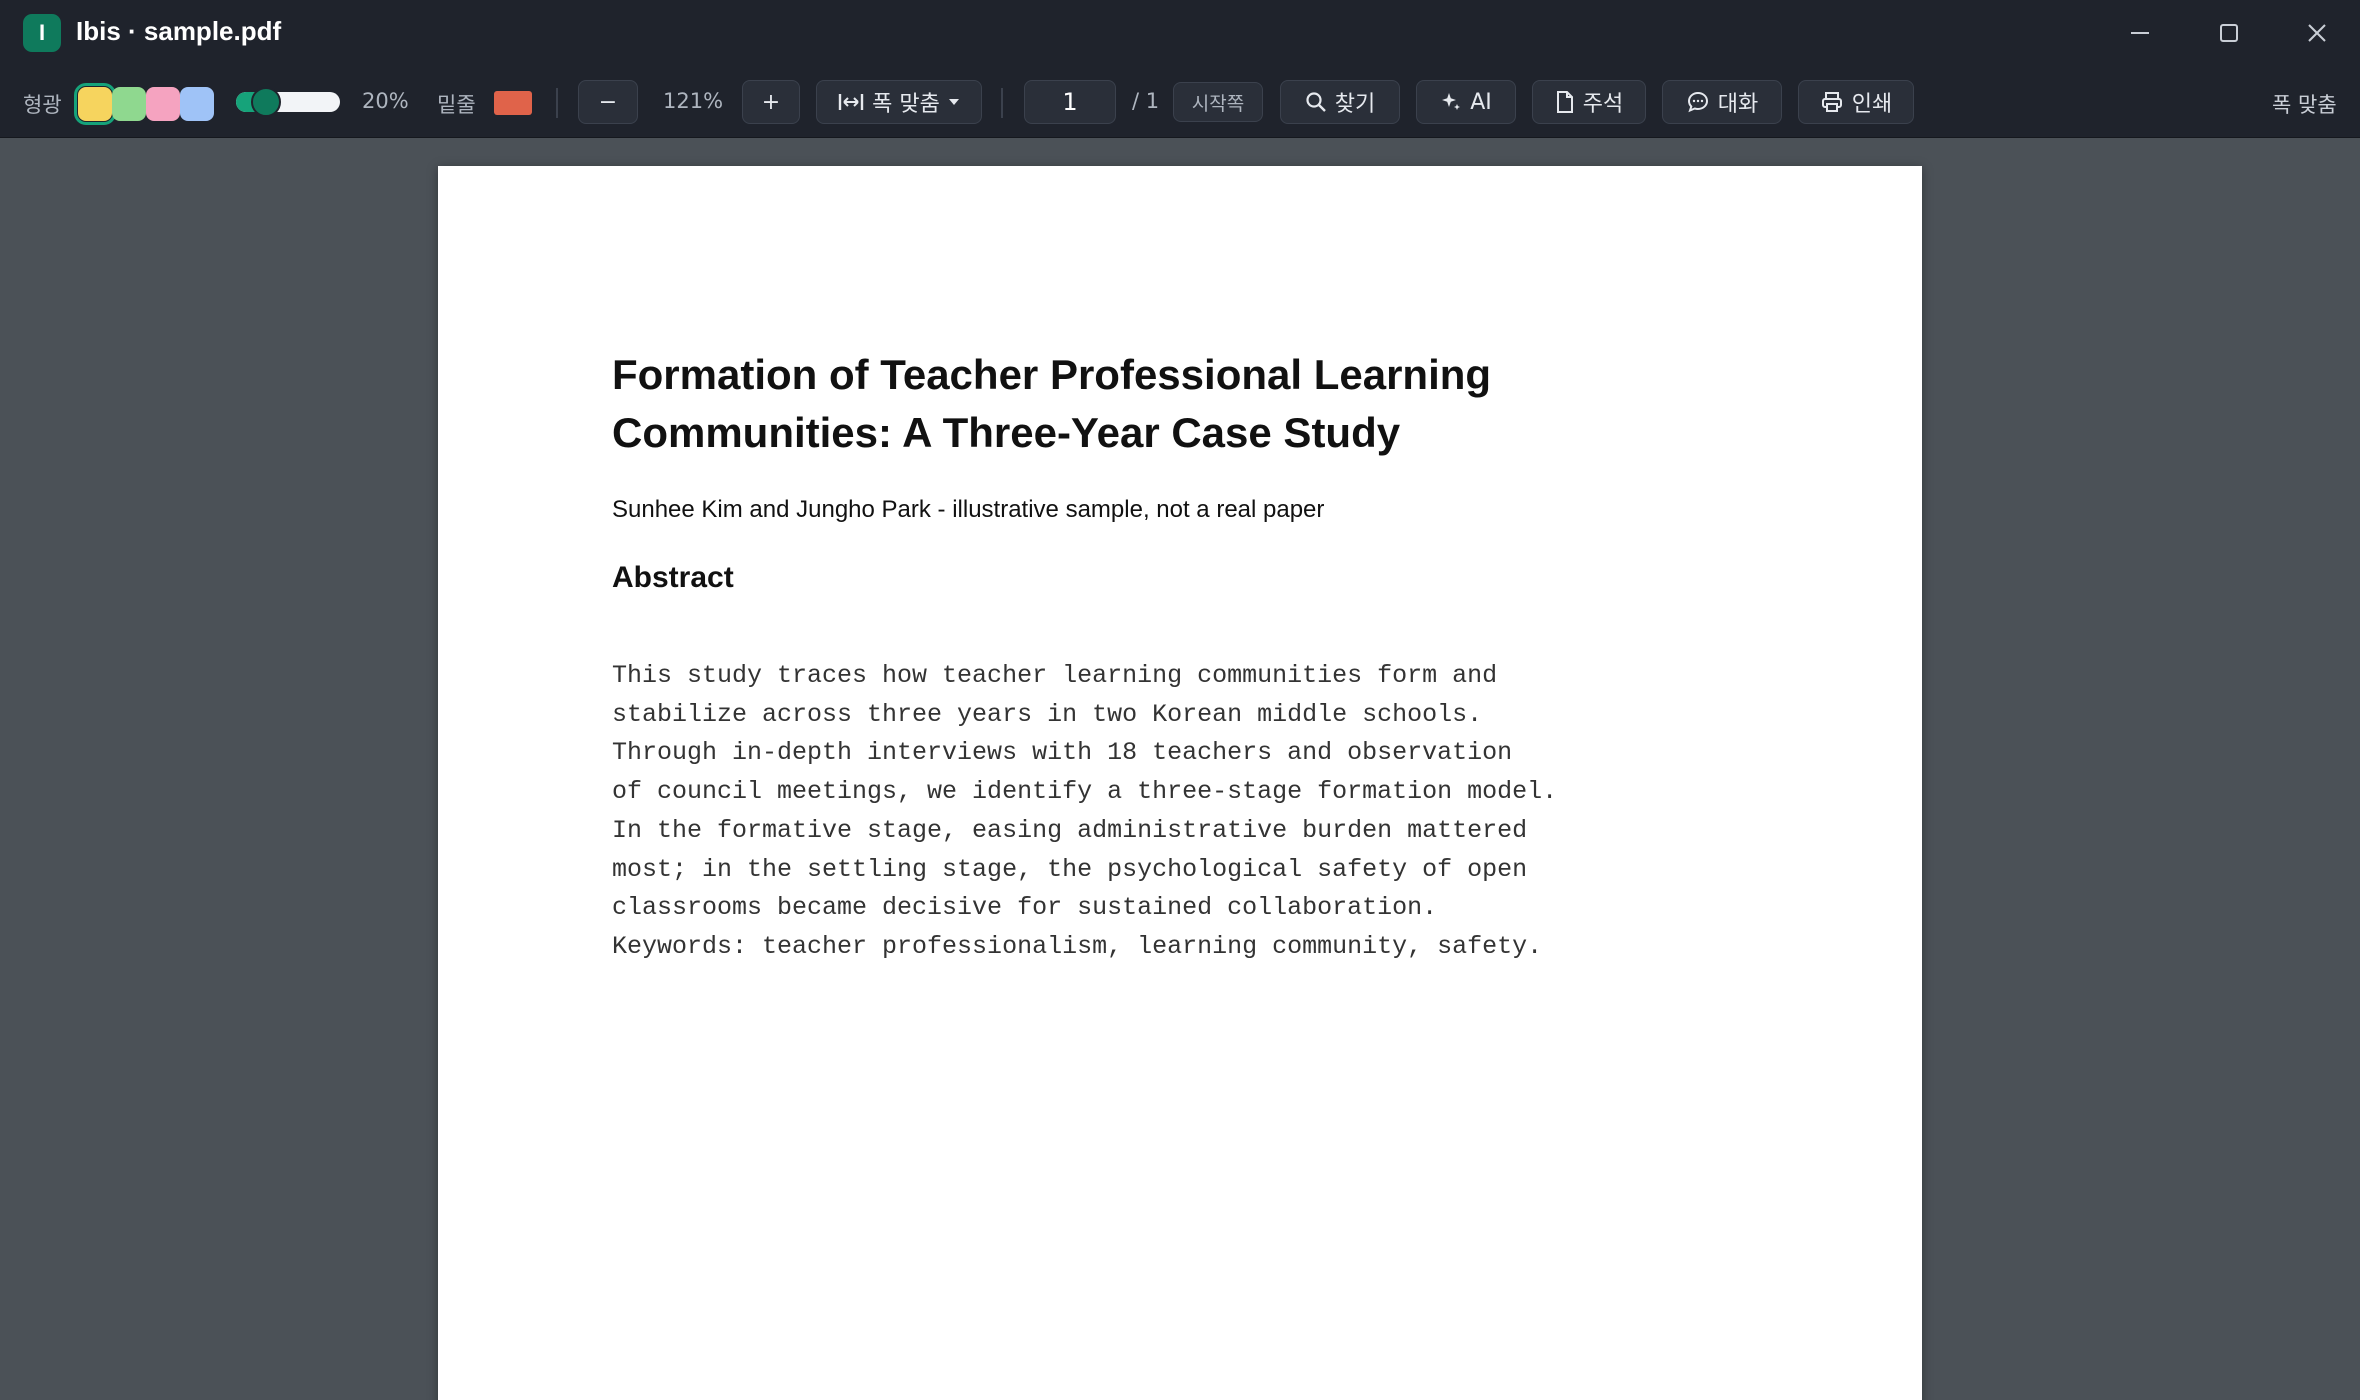  Describe the element at coordinates (906, 104) in the screenshot. I see `fit-width-label: 폭 맞춤` at that location.